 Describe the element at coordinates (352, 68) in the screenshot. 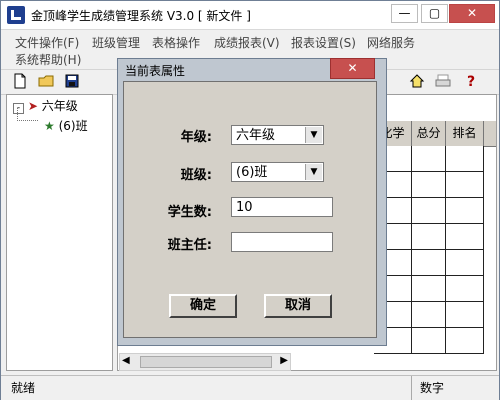

I see `dialog-close-button: ✕` at that location.